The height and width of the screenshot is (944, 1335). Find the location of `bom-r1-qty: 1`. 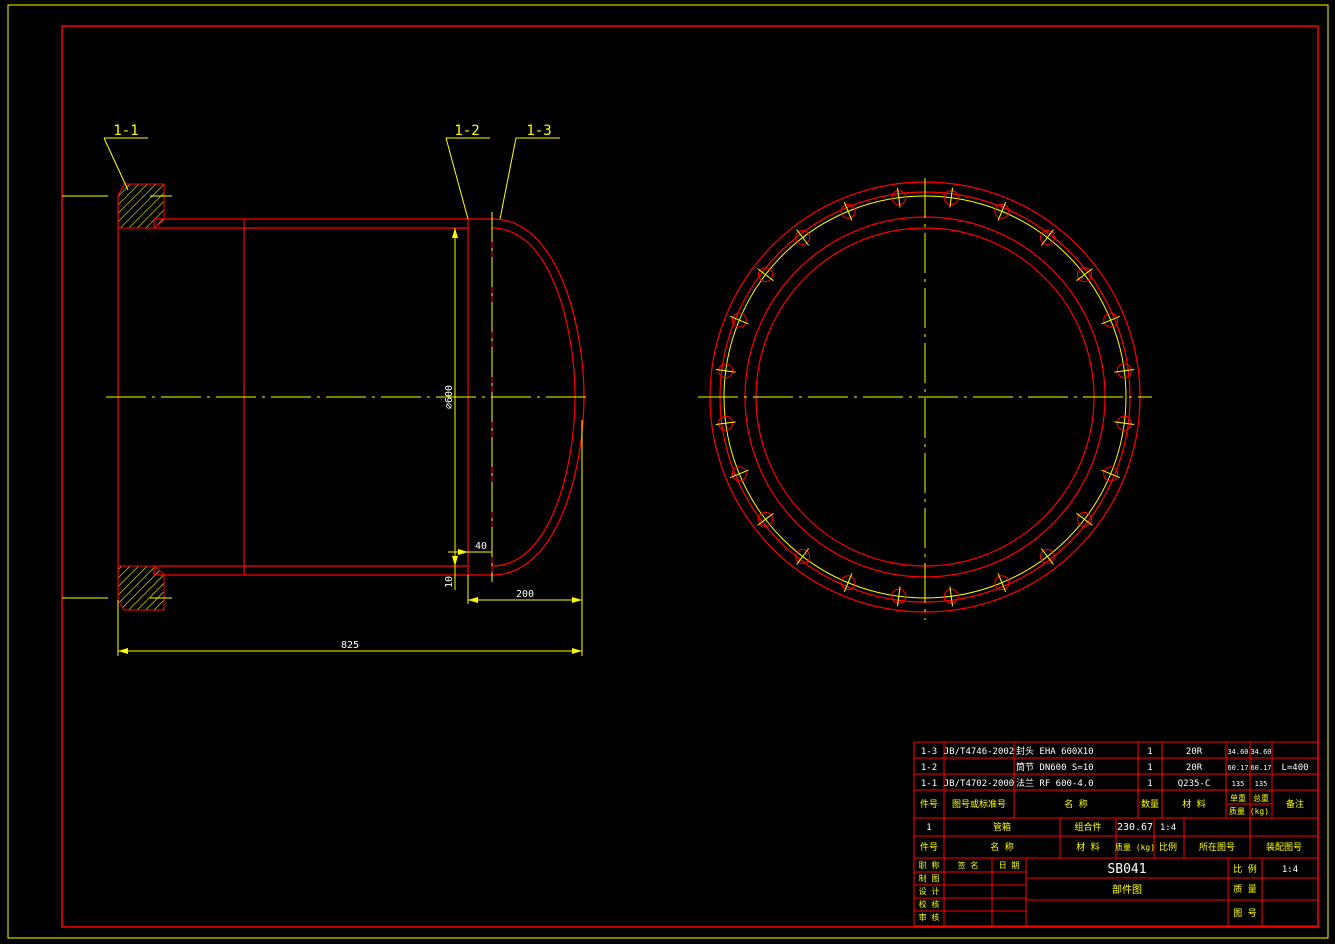

bom-r1-qty: 1 is located at coordinates (1149, 752).